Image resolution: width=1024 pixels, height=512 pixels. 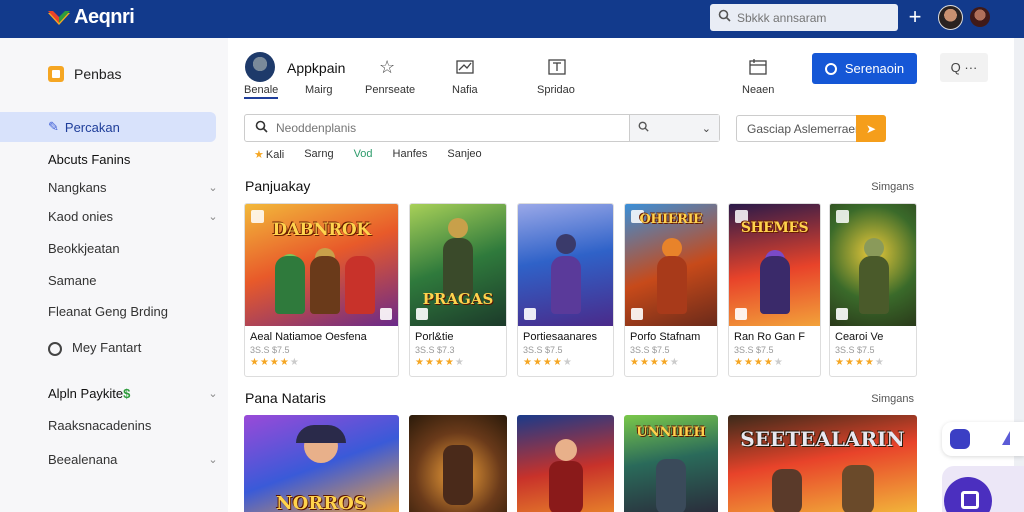 I want to click on chip-vod: Vod, so click(x=363, y=154).